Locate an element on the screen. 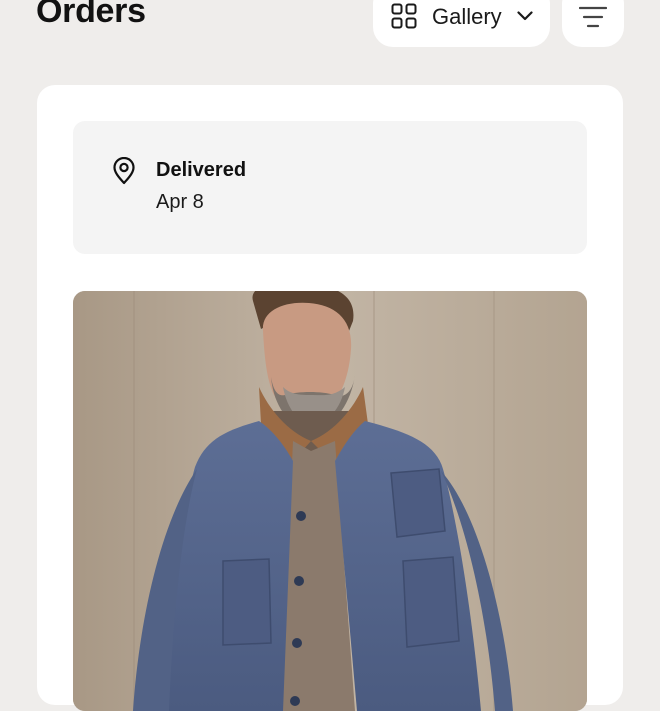 This screenshot has height=711, width=660. delivery-status-panel: Delivered Apr 8 is located at coordinates (330, 187).